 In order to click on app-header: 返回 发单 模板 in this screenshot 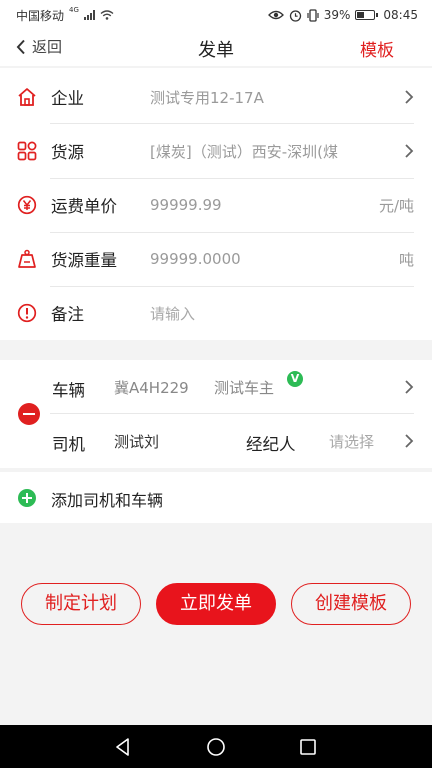, I will do `click(216, 48)`.